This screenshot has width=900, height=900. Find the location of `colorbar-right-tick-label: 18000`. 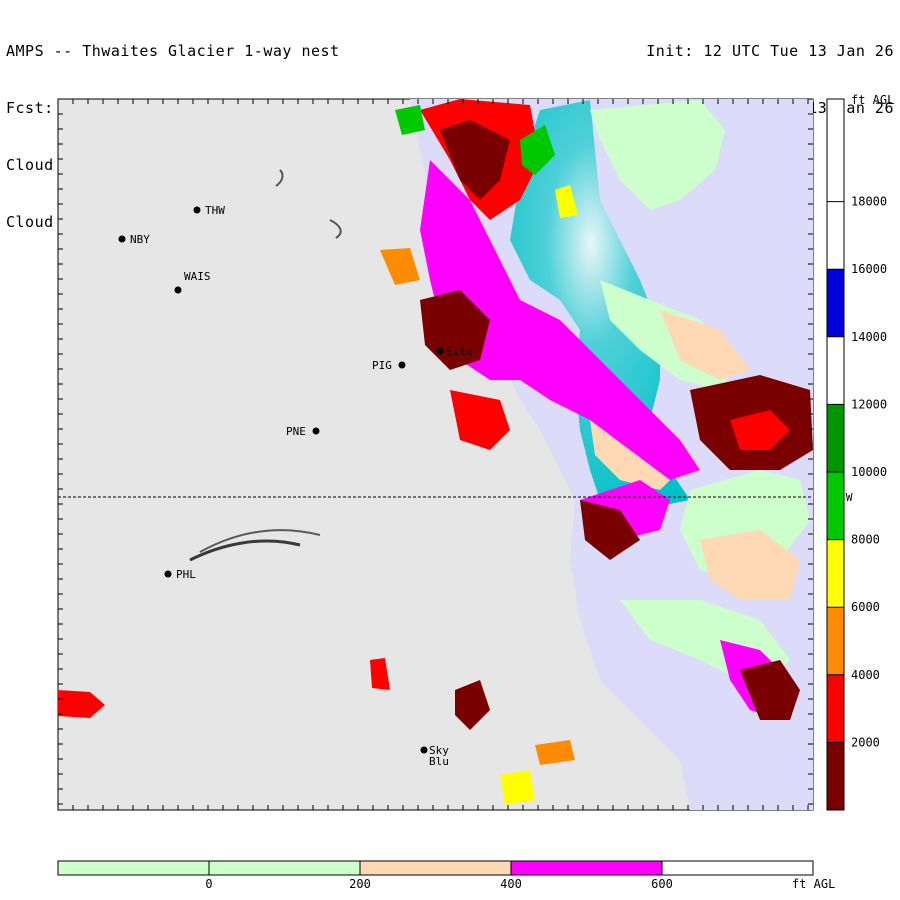

colorbar-right-tick-label: 18000 is located at coordinates (869, 202).